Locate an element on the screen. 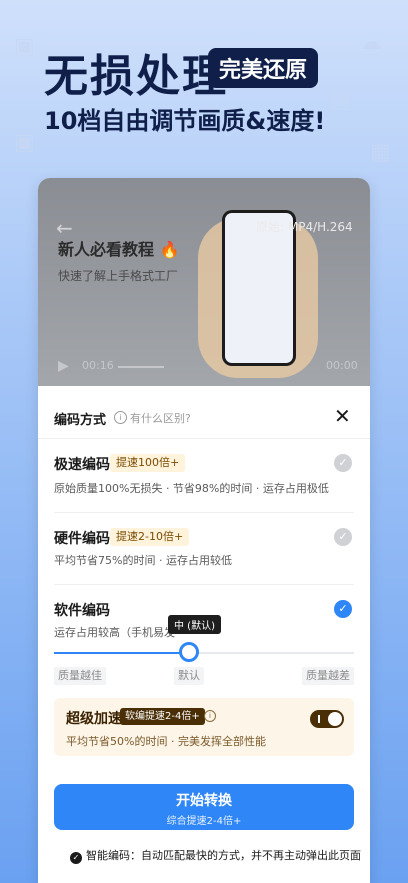 The height and width of the screenshot is (883, 408). play-icon: ▶ is located at coordinates (63, 366).